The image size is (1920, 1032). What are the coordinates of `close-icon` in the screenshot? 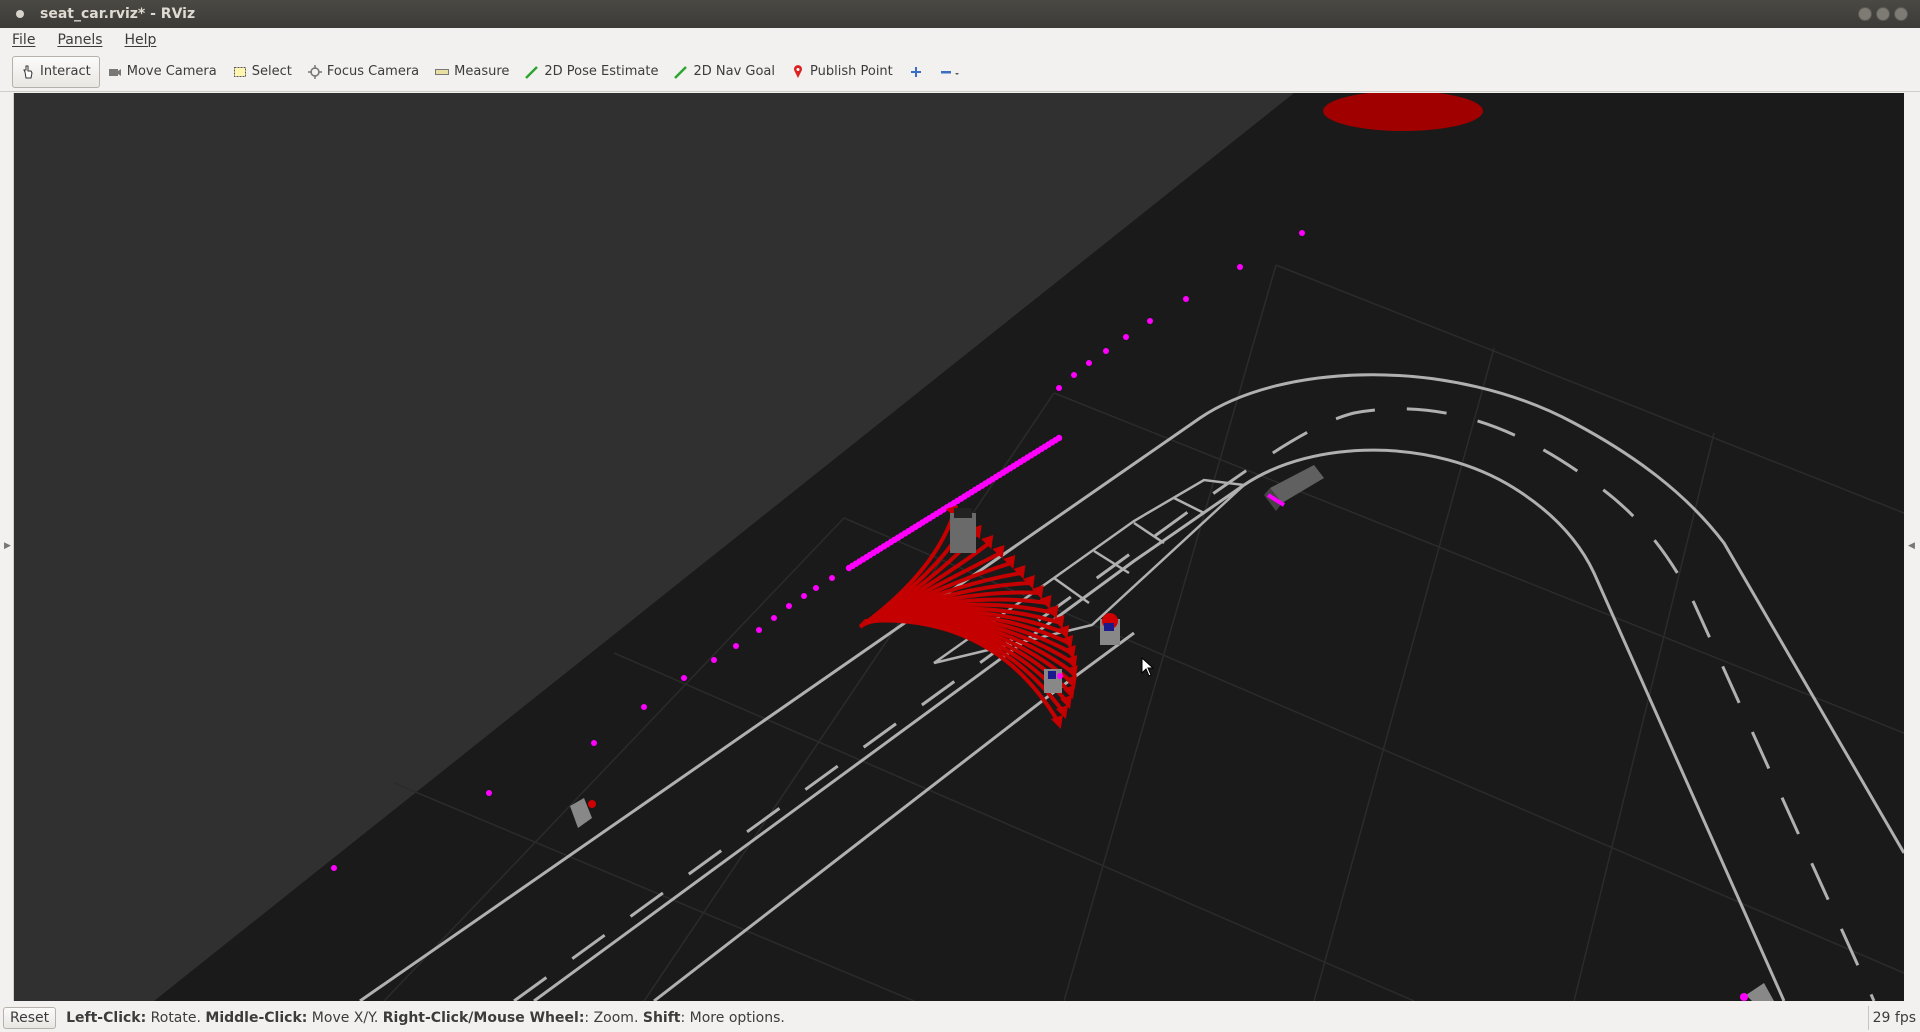 It's located at (1901, 14).